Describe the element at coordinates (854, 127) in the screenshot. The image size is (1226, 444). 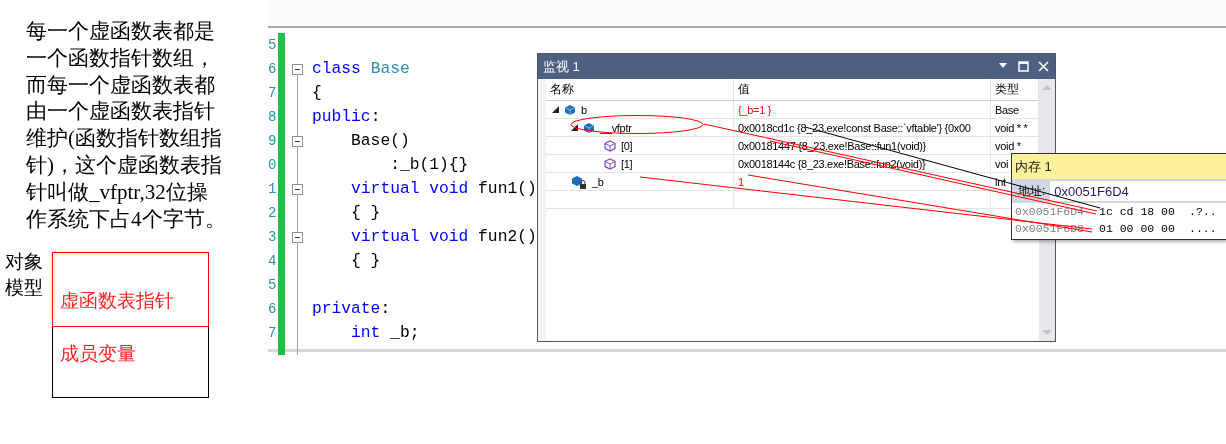
I see `variable-value: 0x0018cd1c {8_23.exe!const Base::`vftable'} {0x00` at that location.